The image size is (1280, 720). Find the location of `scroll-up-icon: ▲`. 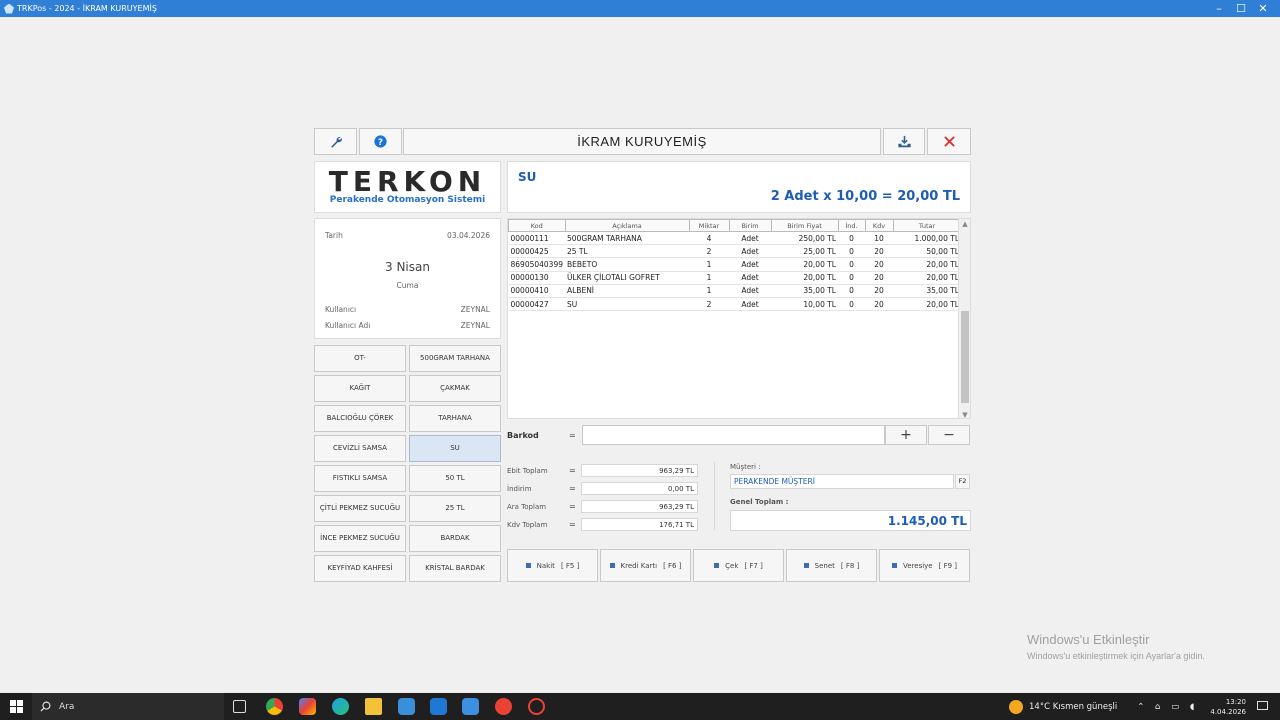

scroll-up-icon: ▲ is located at coordinates (964, 224).